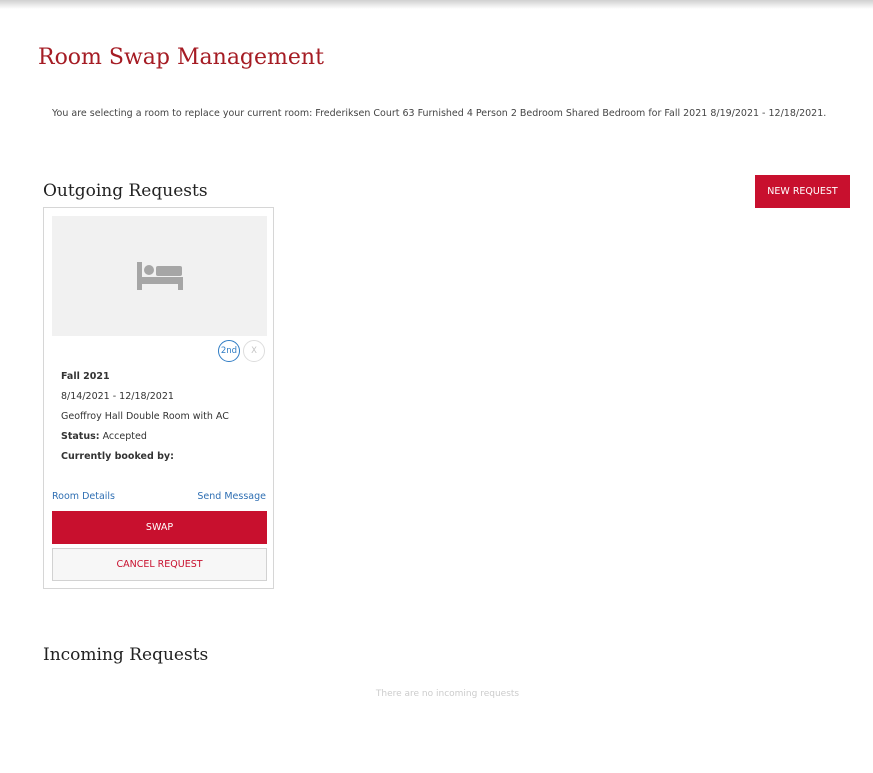  Describe the element at coordinates (447, 694) in the screenshot. I see `incoming-empty-message: There are no incoming requests` at that location.